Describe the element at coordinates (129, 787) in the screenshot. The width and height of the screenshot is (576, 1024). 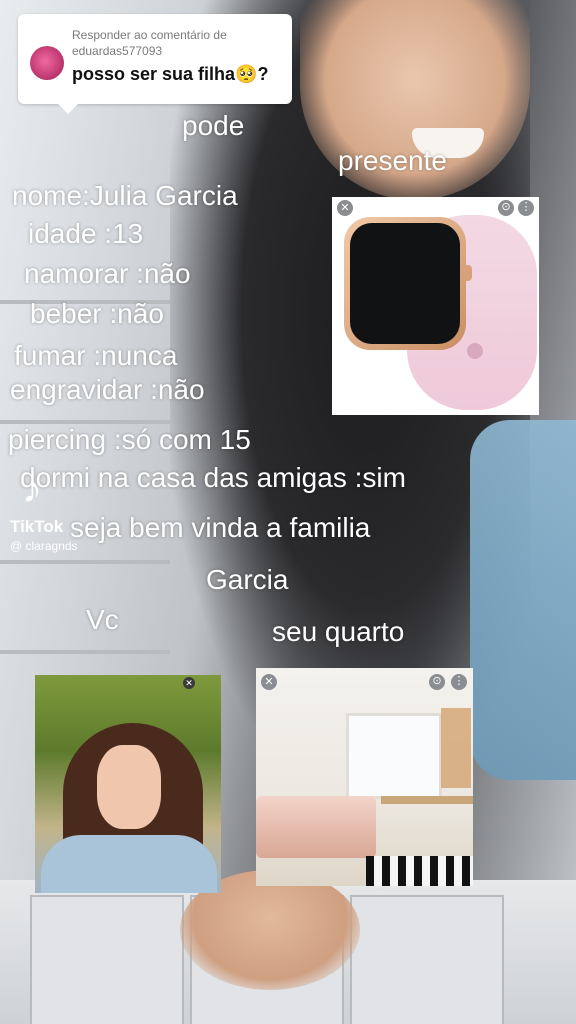
I see `girl-face` at that location.